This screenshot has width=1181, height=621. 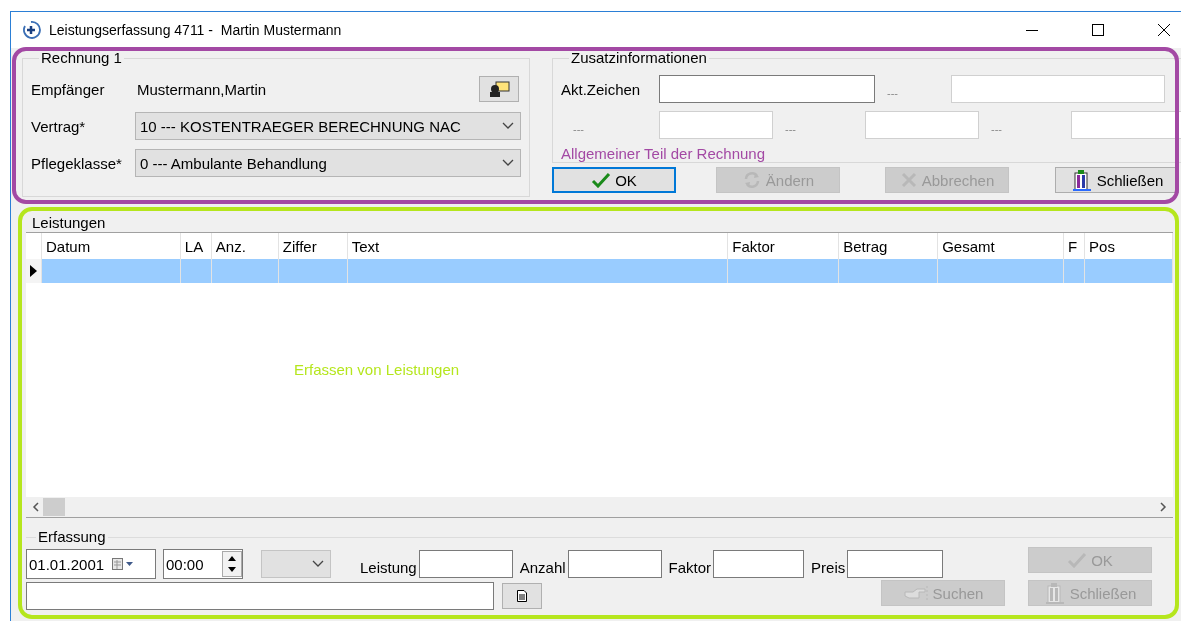 I want to click on maximize-icon, so click(x=1098, y=30).